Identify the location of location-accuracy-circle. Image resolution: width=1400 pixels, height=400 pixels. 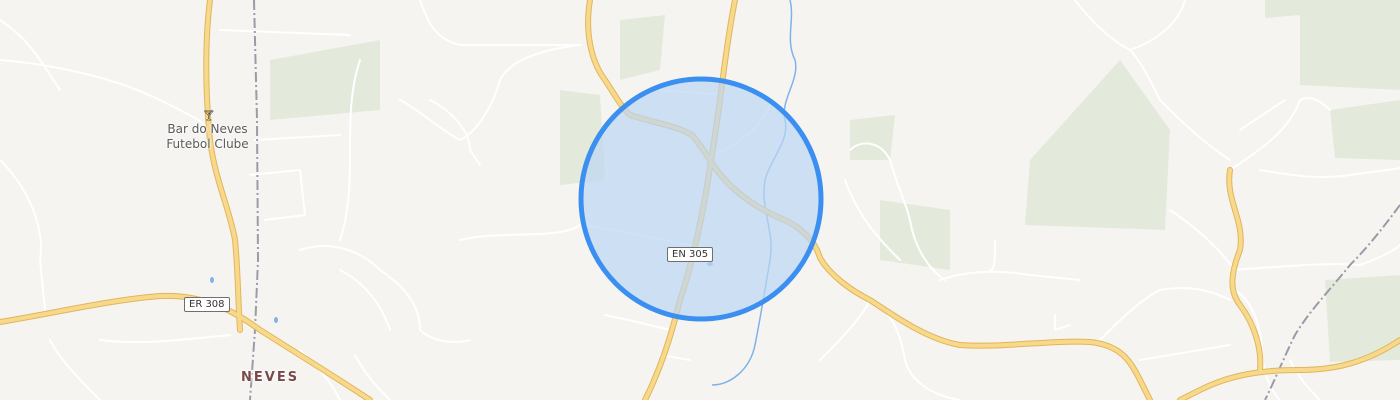
(701, 199).